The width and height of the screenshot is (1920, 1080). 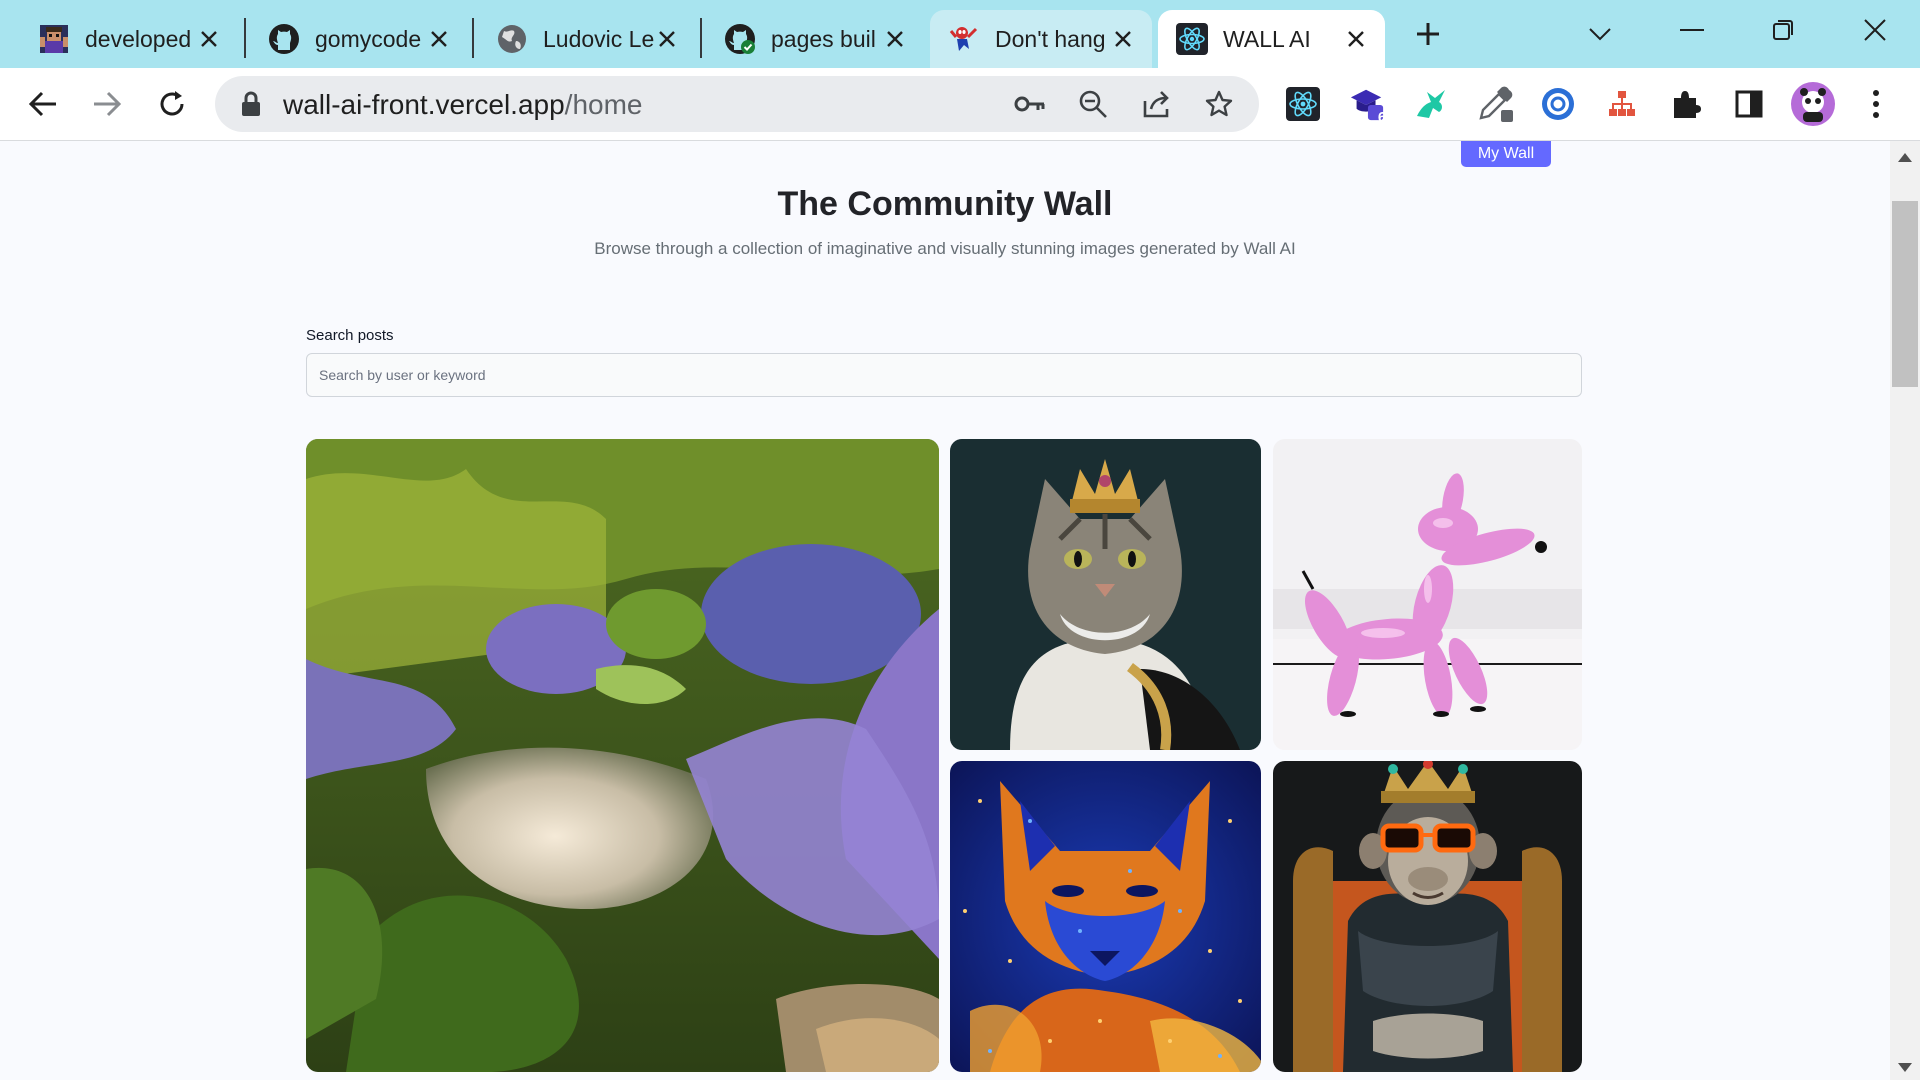 I want to click on search-input, so click(x=944, y=375).